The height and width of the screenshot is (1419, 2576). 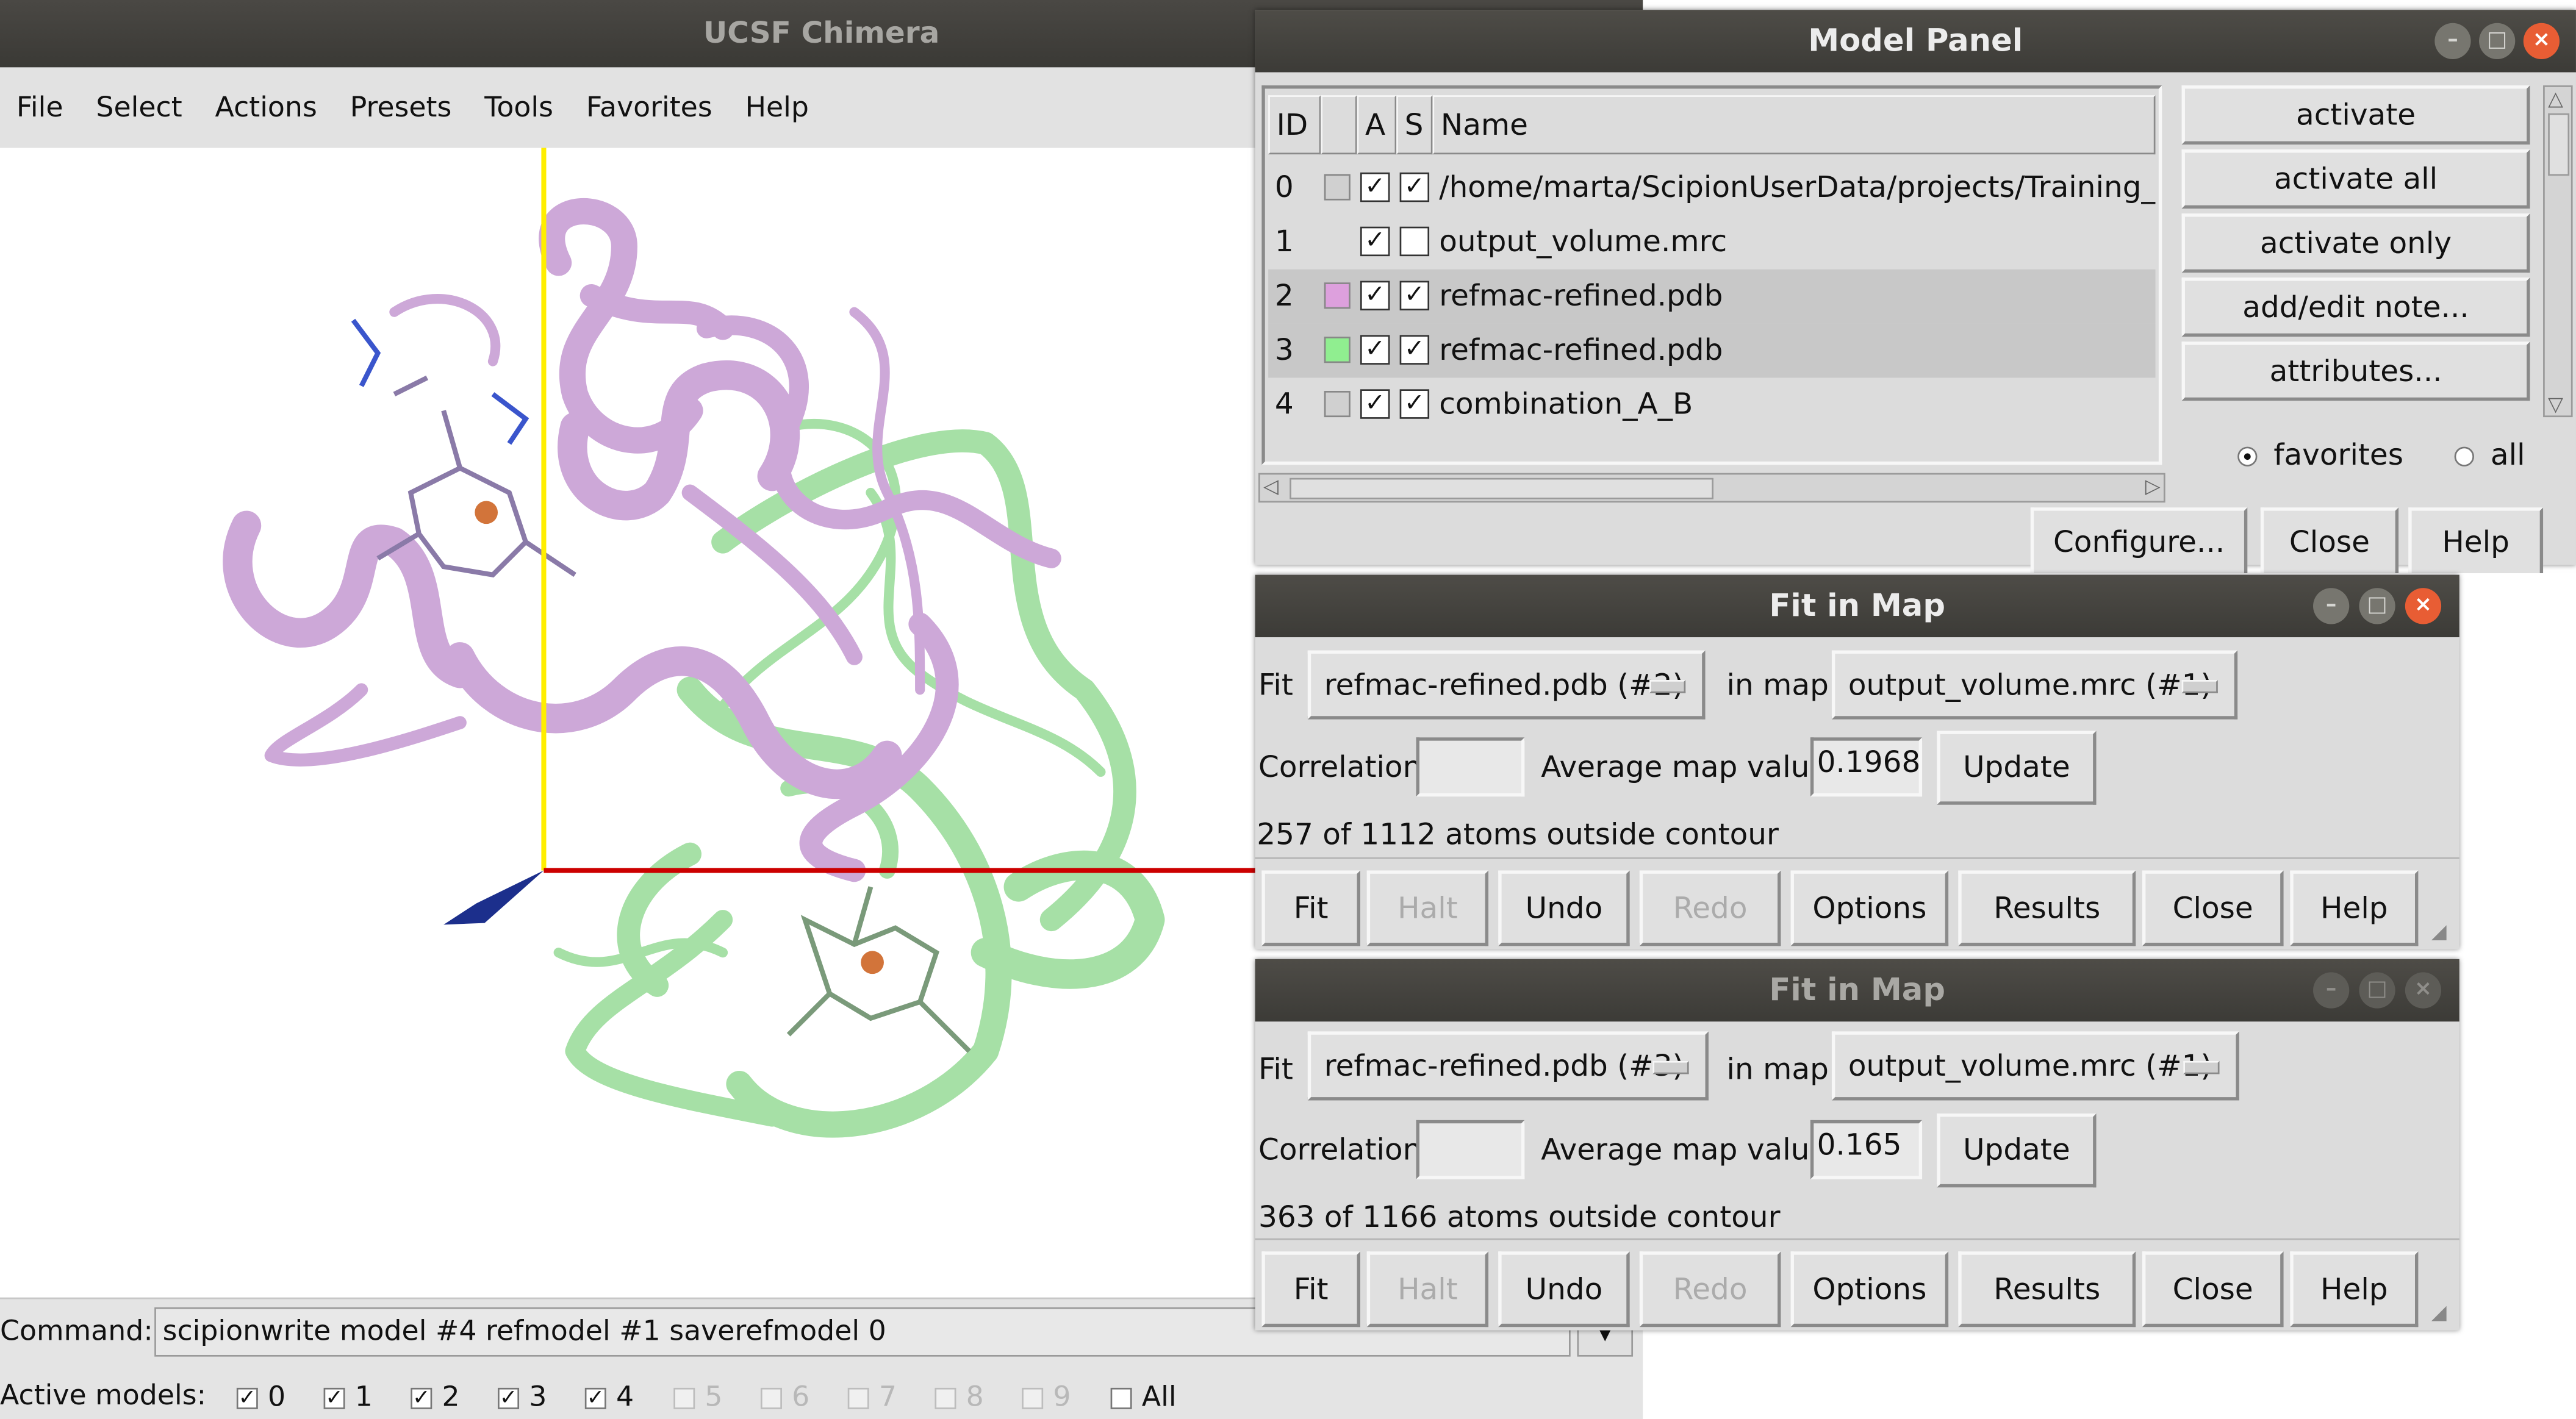 I want to click on model-panel-title: Model Panel, so click(x=1916, y=41).